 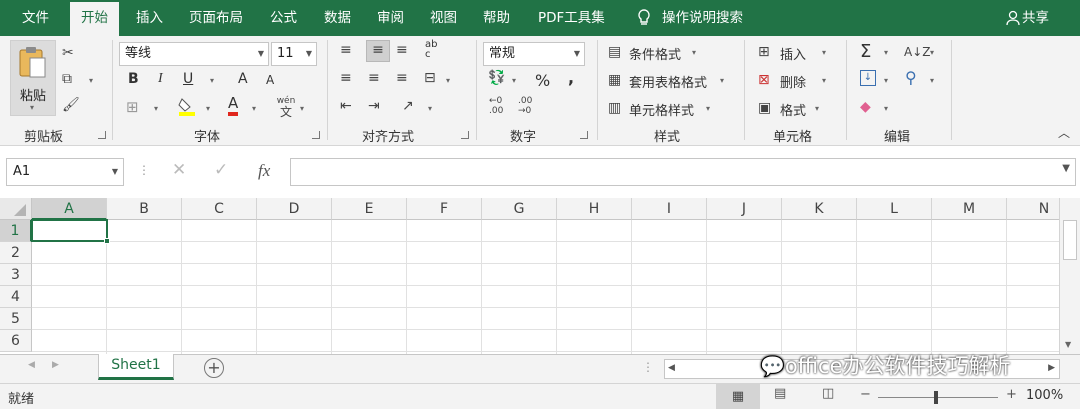 What do you see at coordinates (868, 78) in the screenshot?
I see `fill-icon: ↓` at bounding box center [868, 78].